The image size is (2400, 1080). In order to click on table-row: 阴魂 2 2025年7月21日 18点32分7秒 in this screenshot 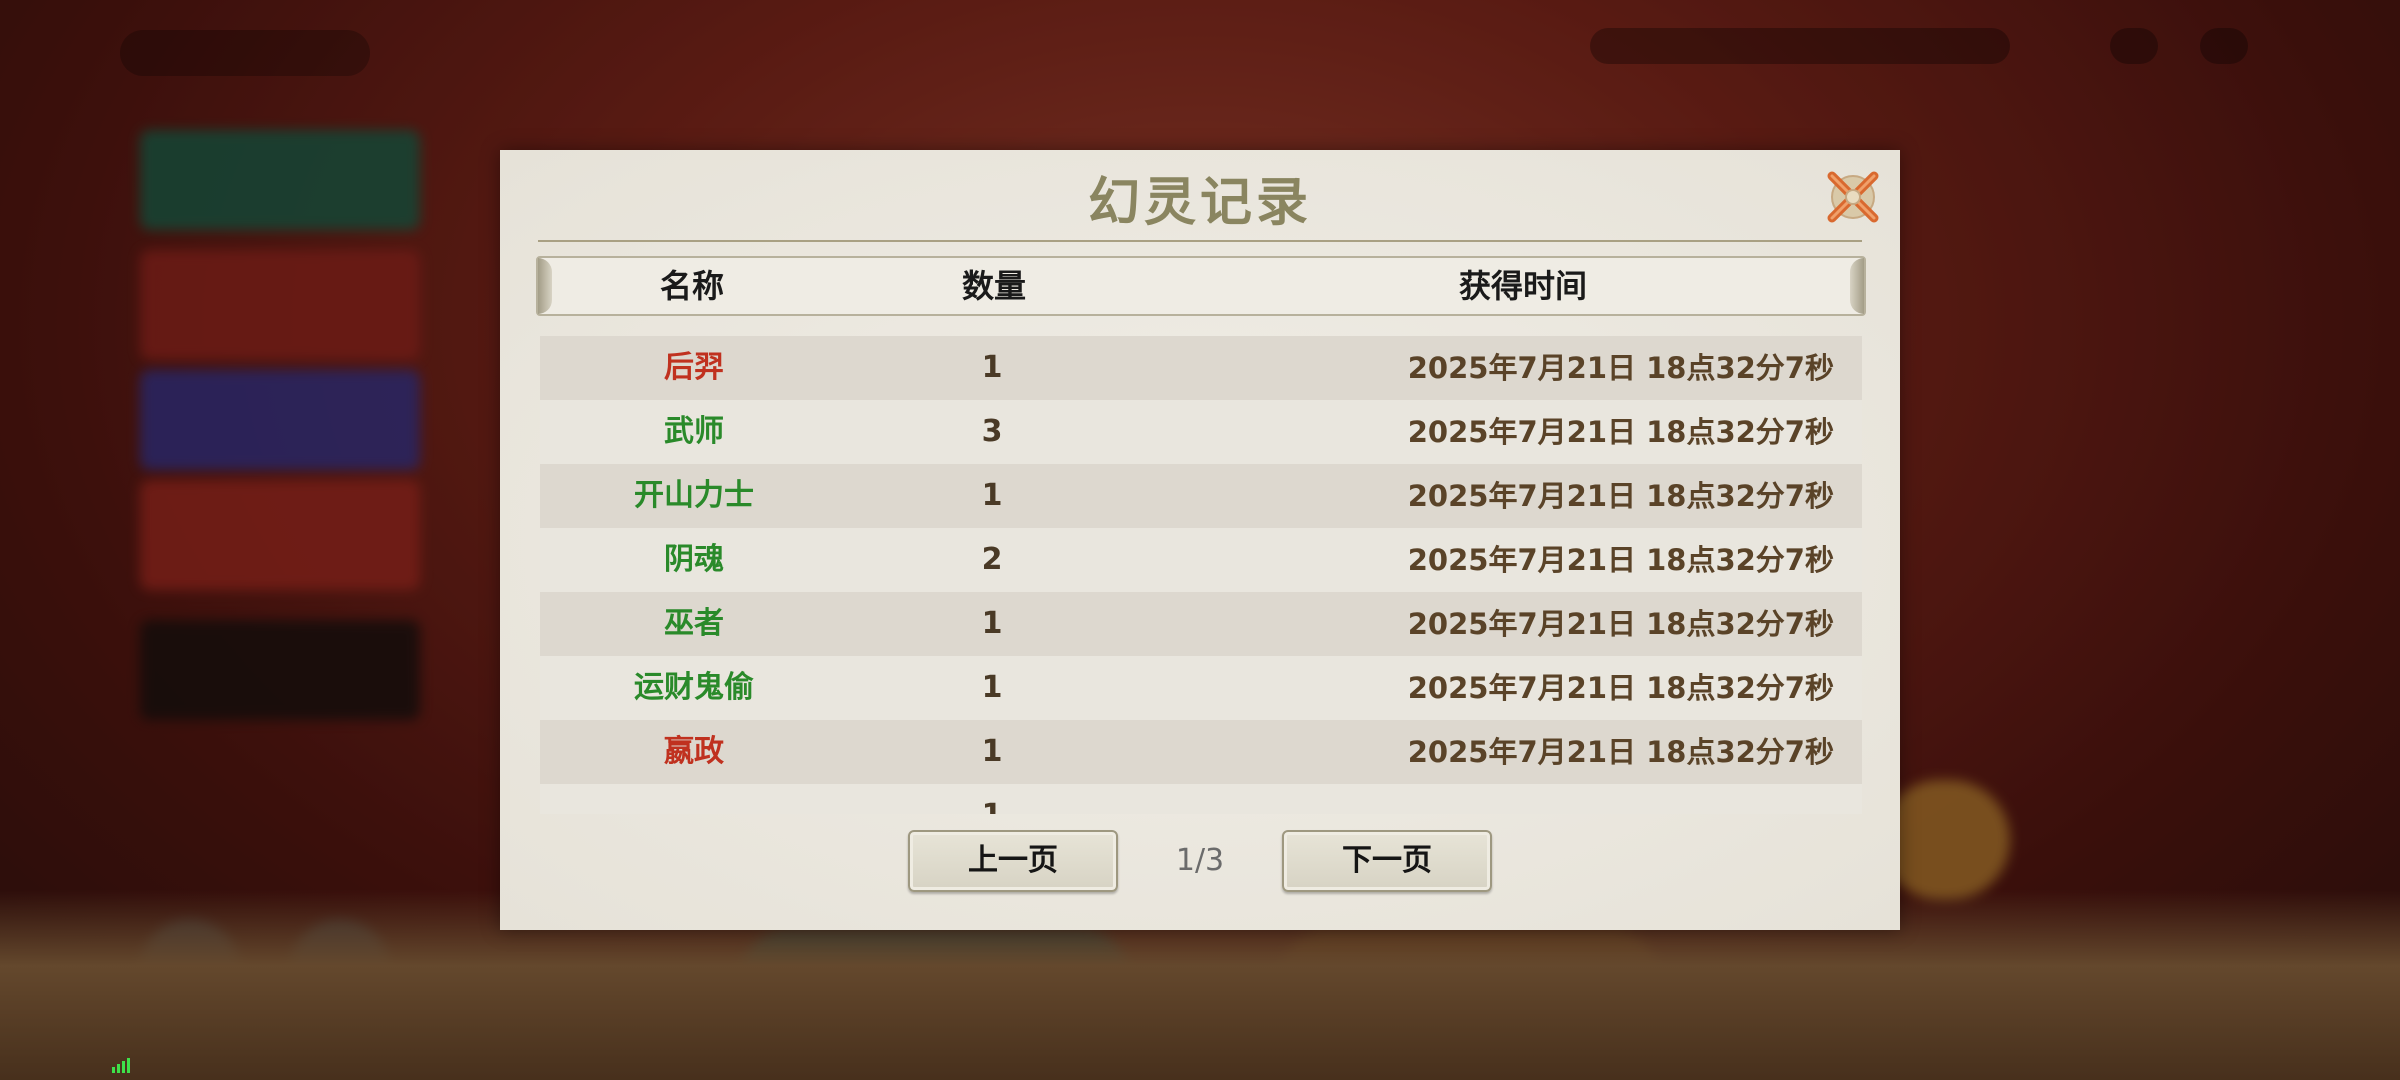, I will do `click(1201, 560)`.